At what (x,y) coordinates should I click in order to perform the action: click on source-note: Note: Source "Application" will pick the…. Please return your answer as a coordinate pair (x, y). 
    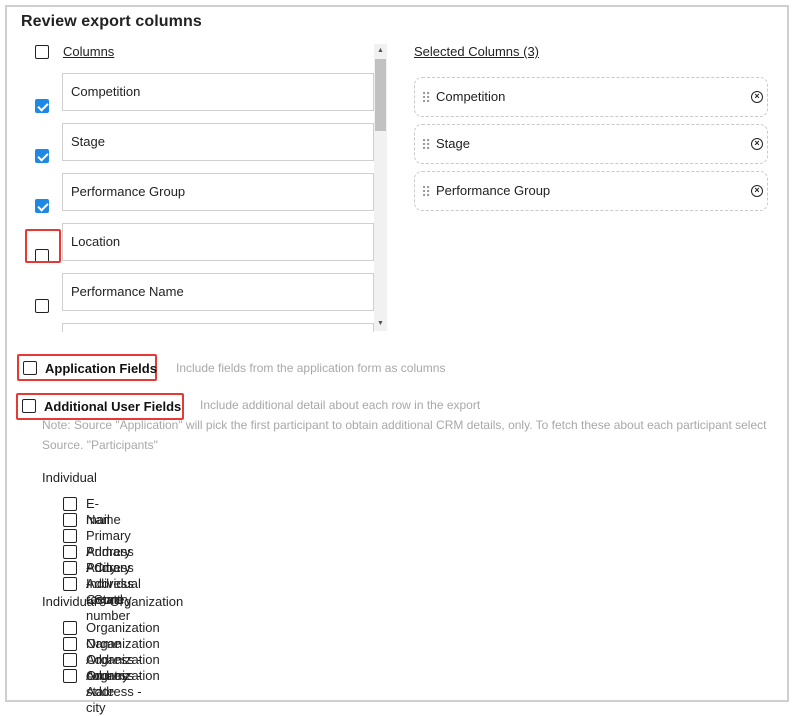
    Looking at the image, I should click on (404, 435).